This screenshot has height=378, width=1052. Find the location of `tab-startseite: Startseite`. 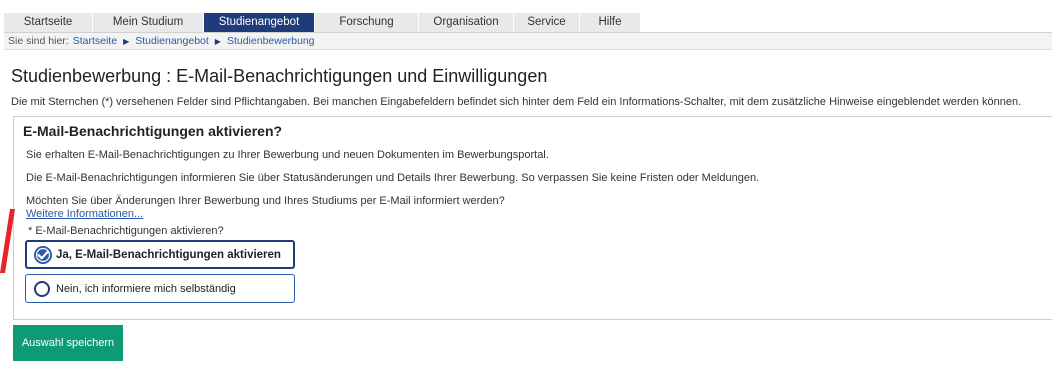

tab-startseite: Startseite is located at coordinates (48, 22).